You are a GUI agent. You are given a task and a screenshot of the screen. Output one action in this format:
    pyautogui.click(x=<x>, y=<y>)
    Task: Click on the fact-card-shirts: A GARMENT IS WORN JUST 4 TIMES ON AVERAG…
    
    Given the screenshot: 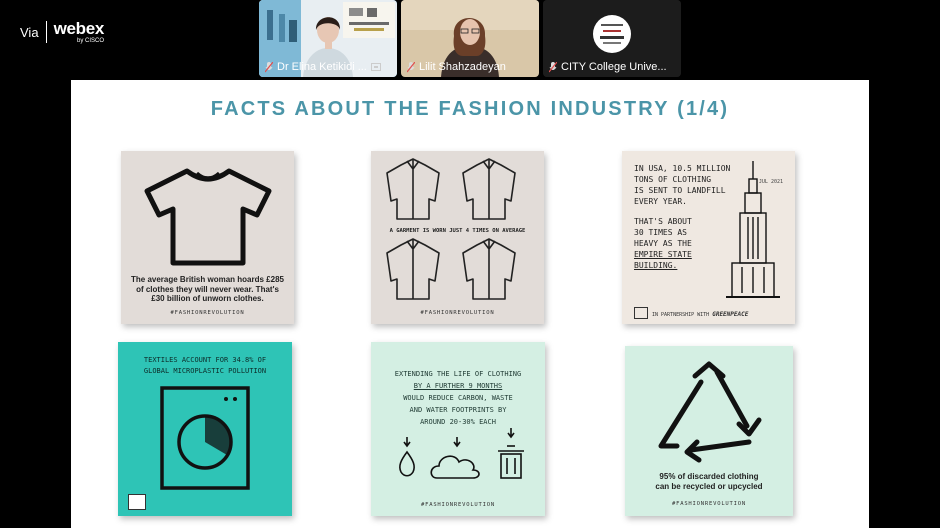 What is the action you would take?
    pyautogui.click(x=457, y=237)
    